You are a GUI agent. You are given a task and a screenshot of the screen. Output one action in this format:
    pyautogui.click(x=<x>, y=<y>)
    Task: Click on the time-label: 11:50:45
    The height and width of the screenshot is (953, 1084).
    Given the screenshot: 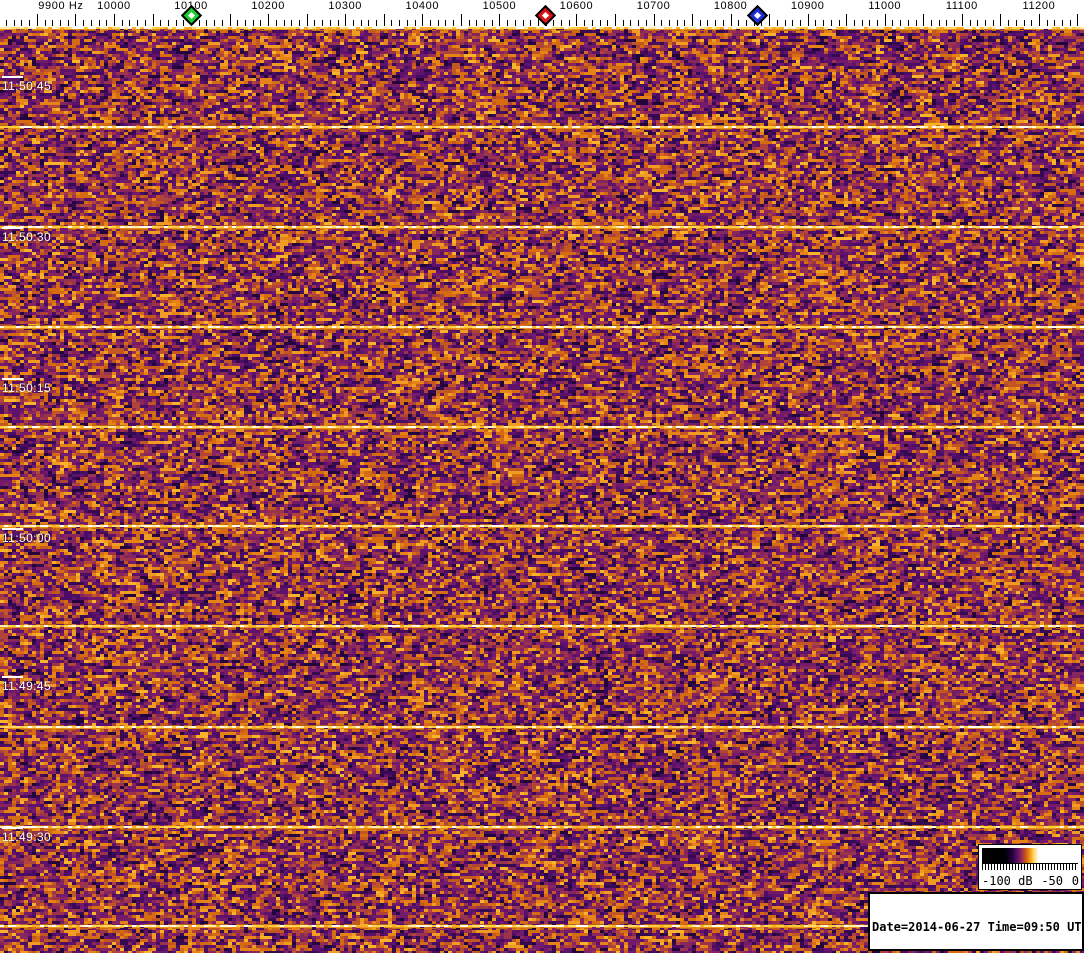 What is the action you would take?
    pyautogui.click(x=27, y=86)
    